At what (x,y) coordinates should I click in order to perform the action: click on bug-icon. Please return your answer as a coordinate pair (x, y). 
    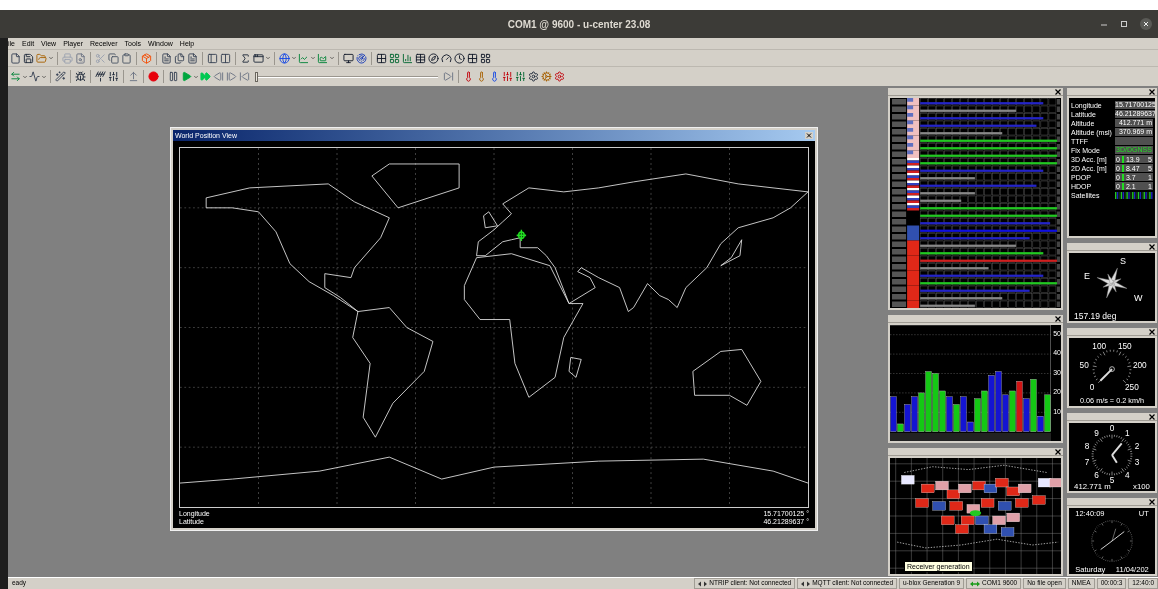
    Looking at the image, I should click on (80, 76).